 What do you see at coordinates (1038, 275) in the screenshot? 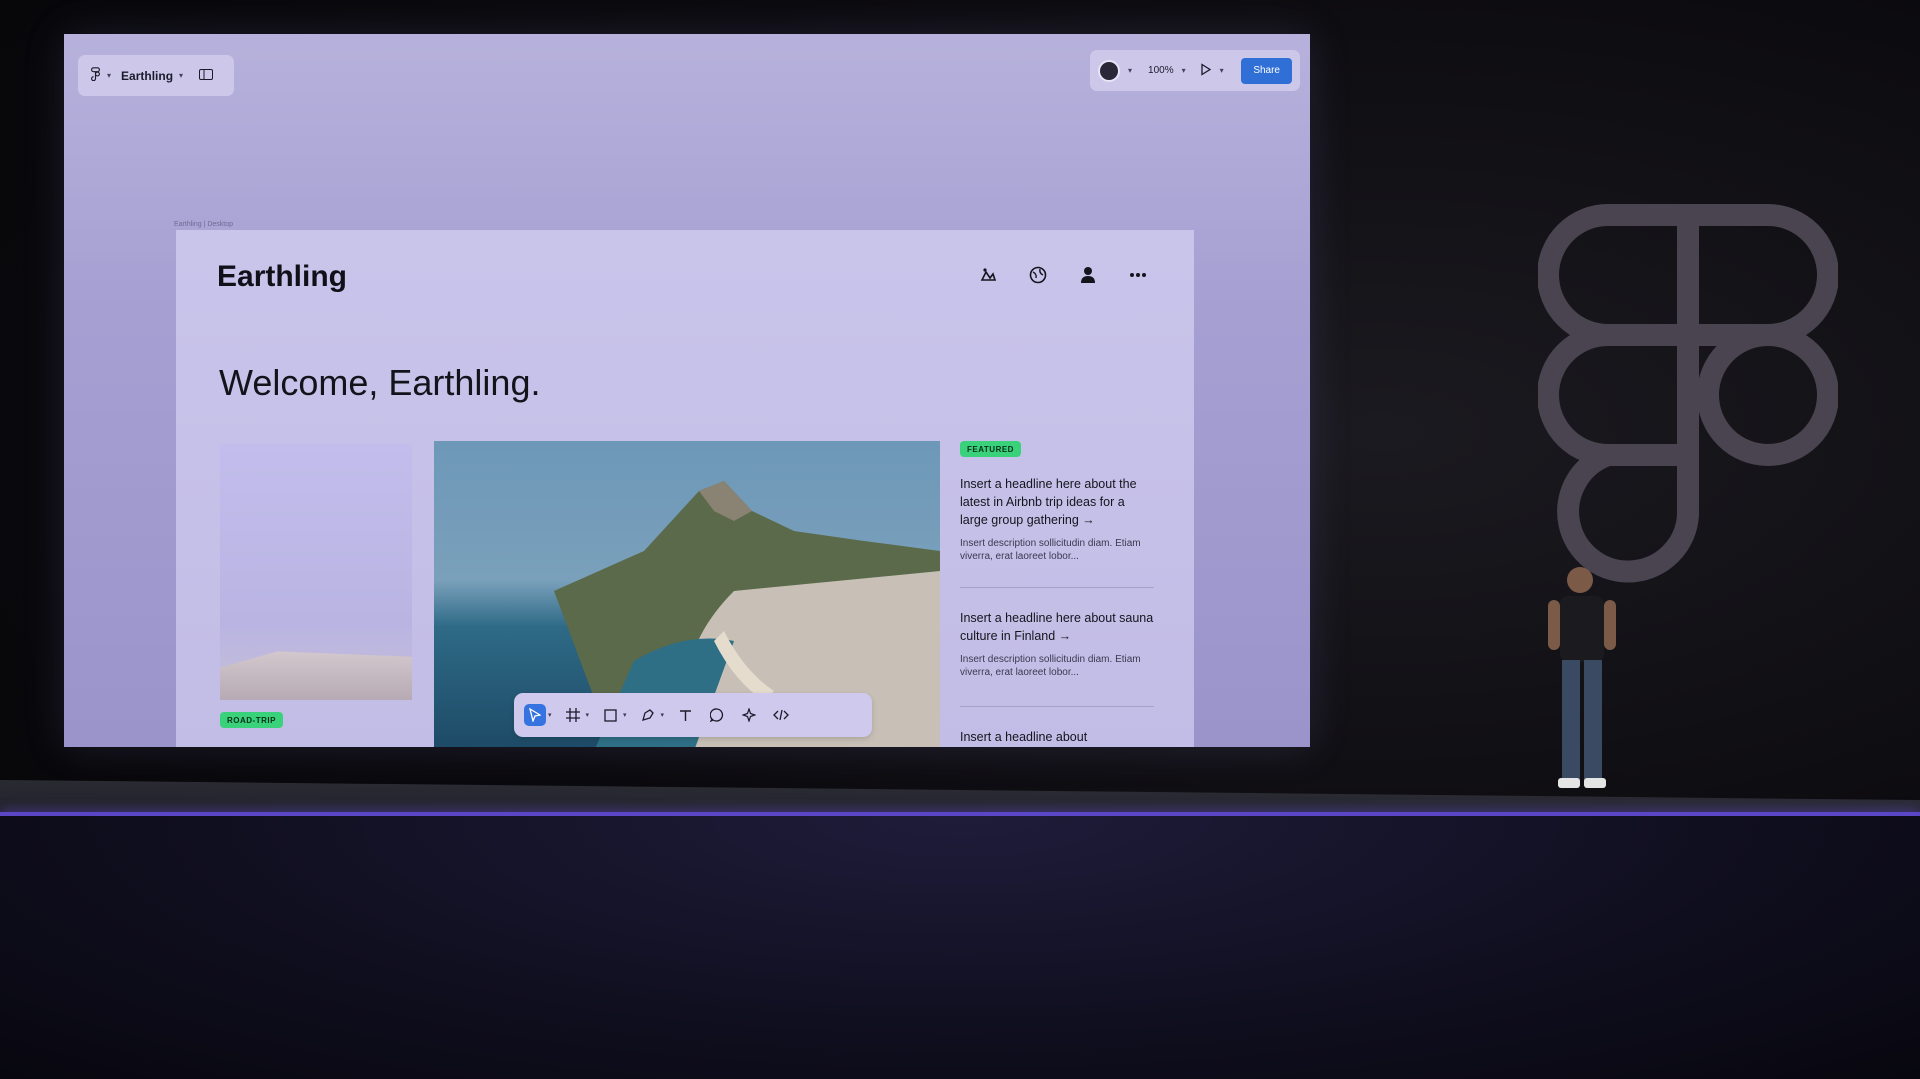
I see `globe-icon` at bounding box center [1038, 275].